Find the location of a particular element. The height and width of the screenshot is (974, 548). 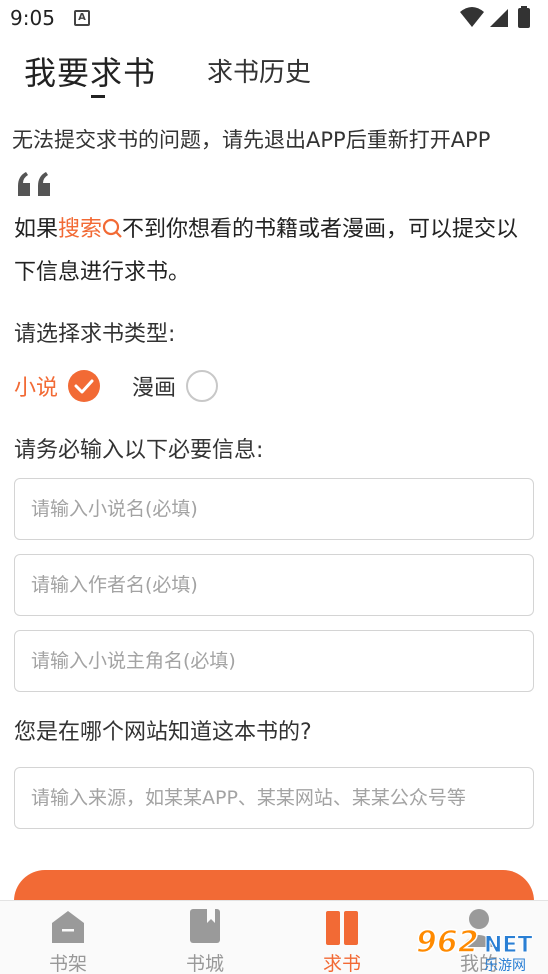

nav-item-bookshelf: 书架 is located at coordinates (68, 940).